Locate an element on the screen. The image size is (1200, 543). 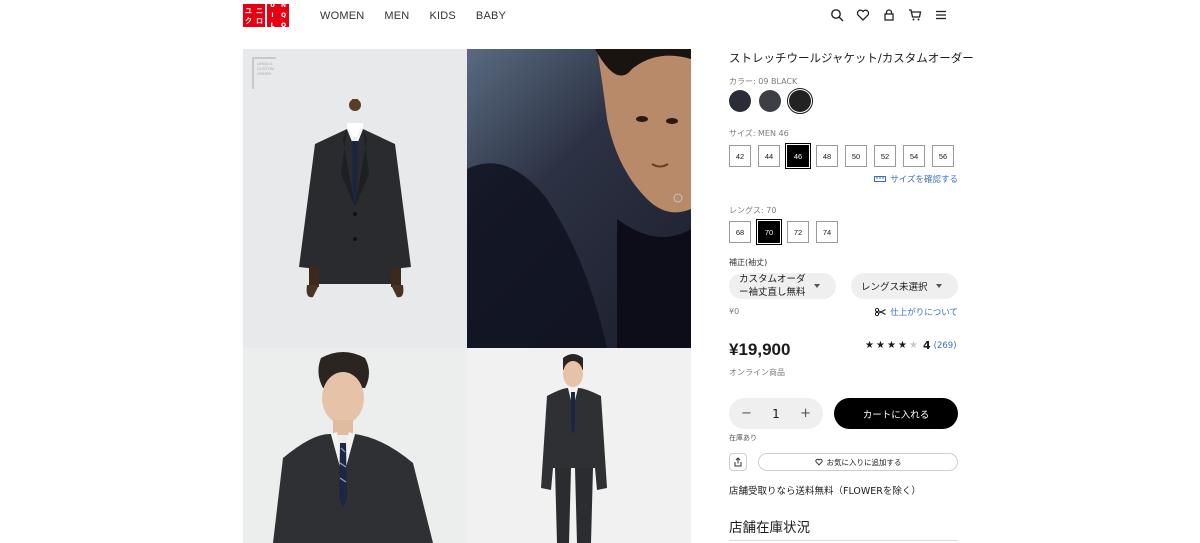
logo-char: ユ is located at coordinates (248, 10).